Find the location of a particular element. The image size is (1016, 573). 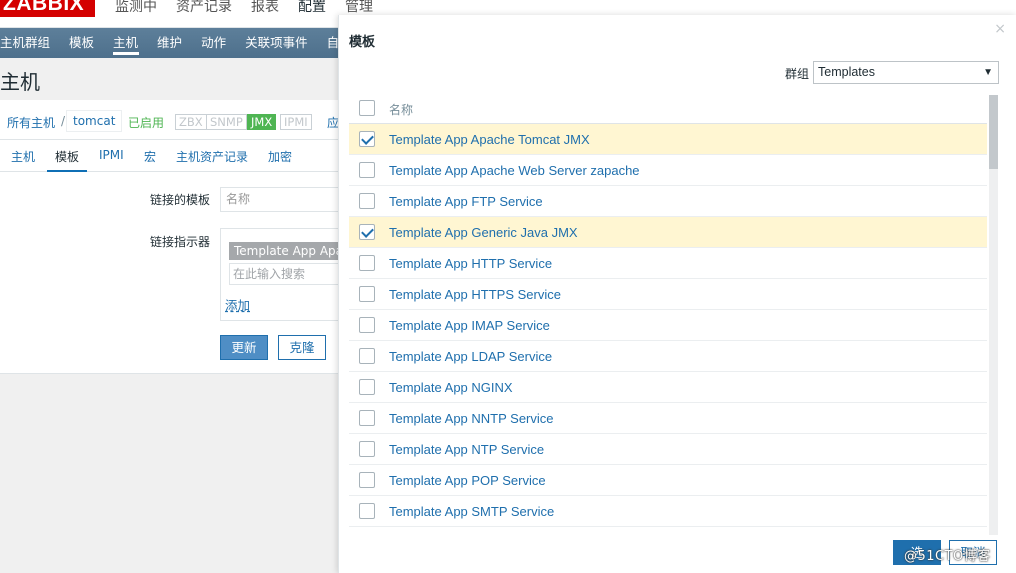

breadcrumb-all-hosts: 所有主机 is located at coordinates (31, 122).